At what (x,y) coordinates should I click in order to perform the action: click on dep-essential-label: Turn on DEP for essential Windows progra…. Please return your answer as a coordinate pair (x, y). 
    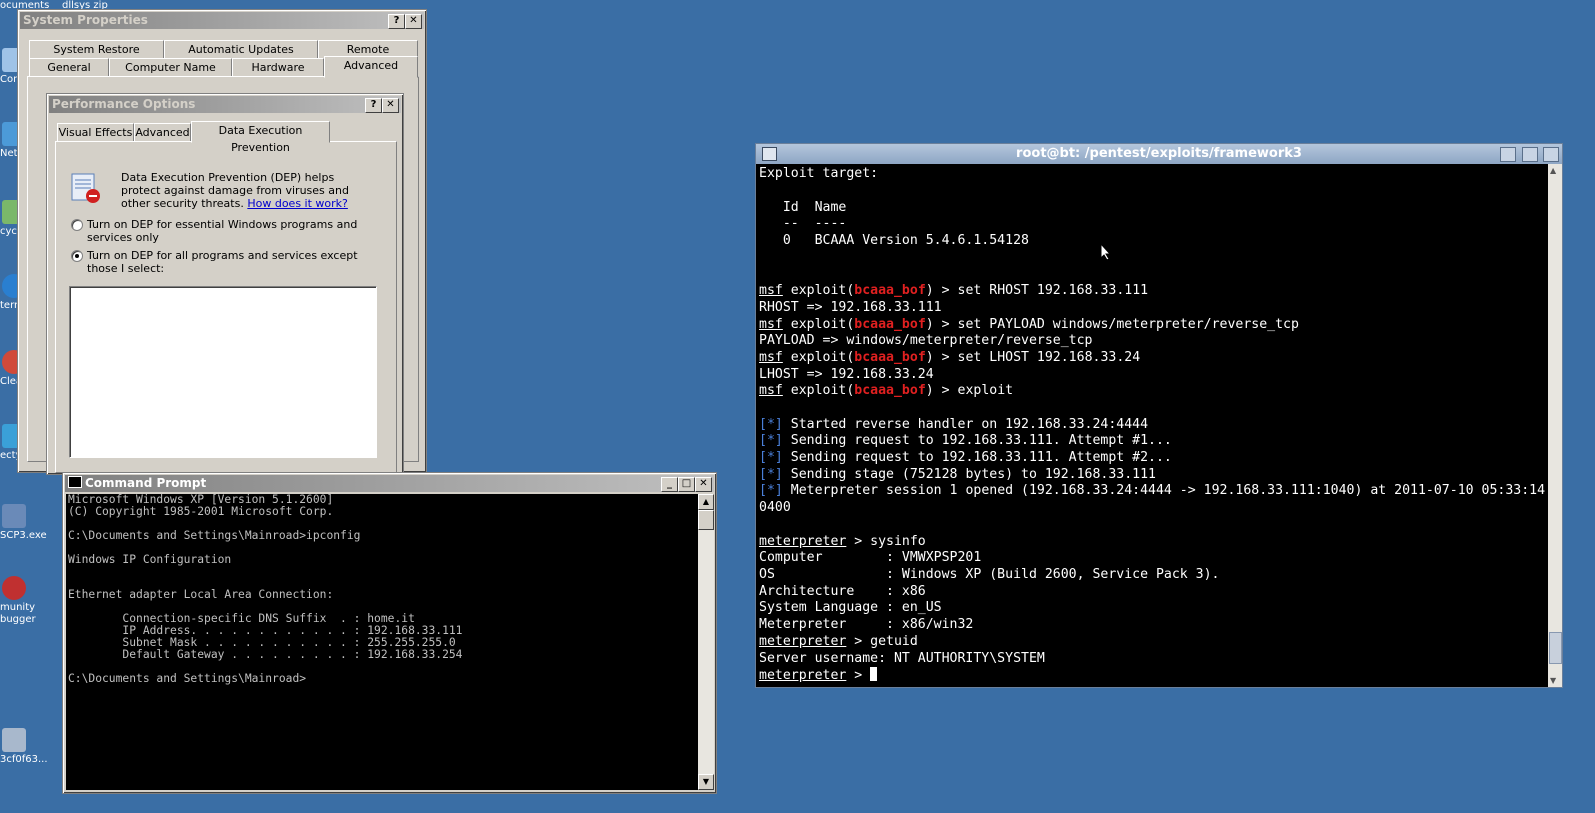
    Looking at the image, I should click on (227, 231).